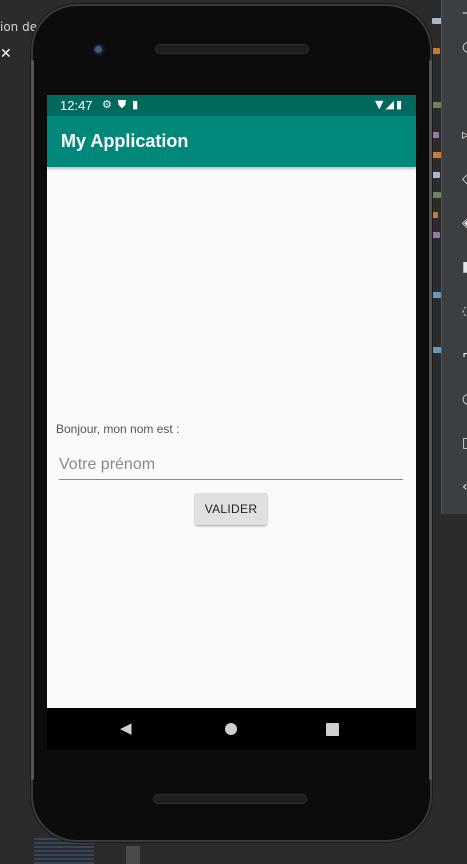 This screenshot has height=864, width=467. What do you see at coordinates (100, 51) in the screenshot?
I see `front-camera-icon` at bounding box center [100, 51].